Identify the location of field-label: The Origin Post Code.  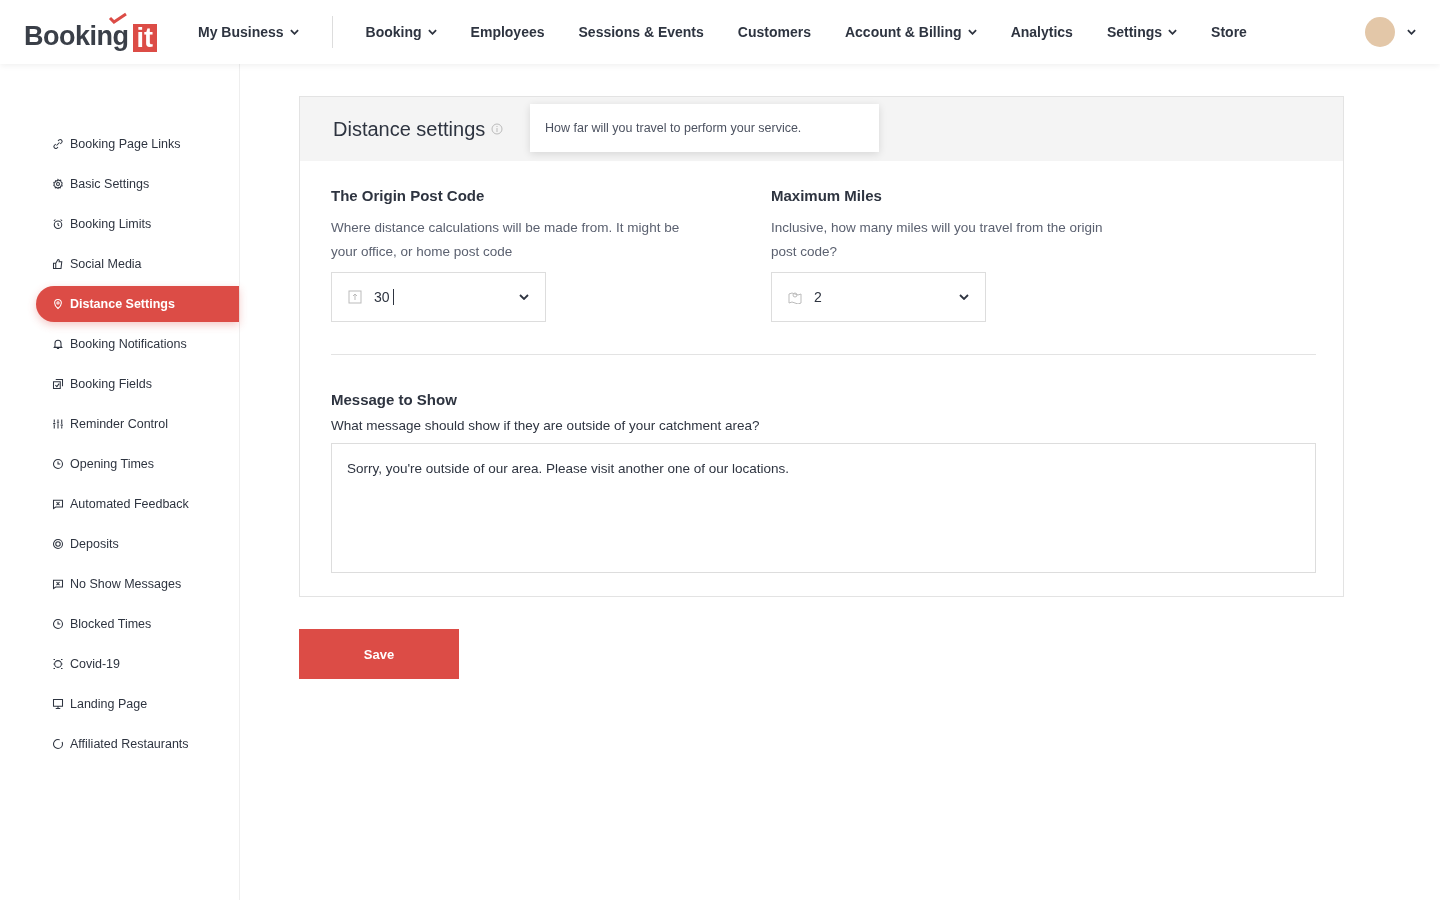
(408, 195).